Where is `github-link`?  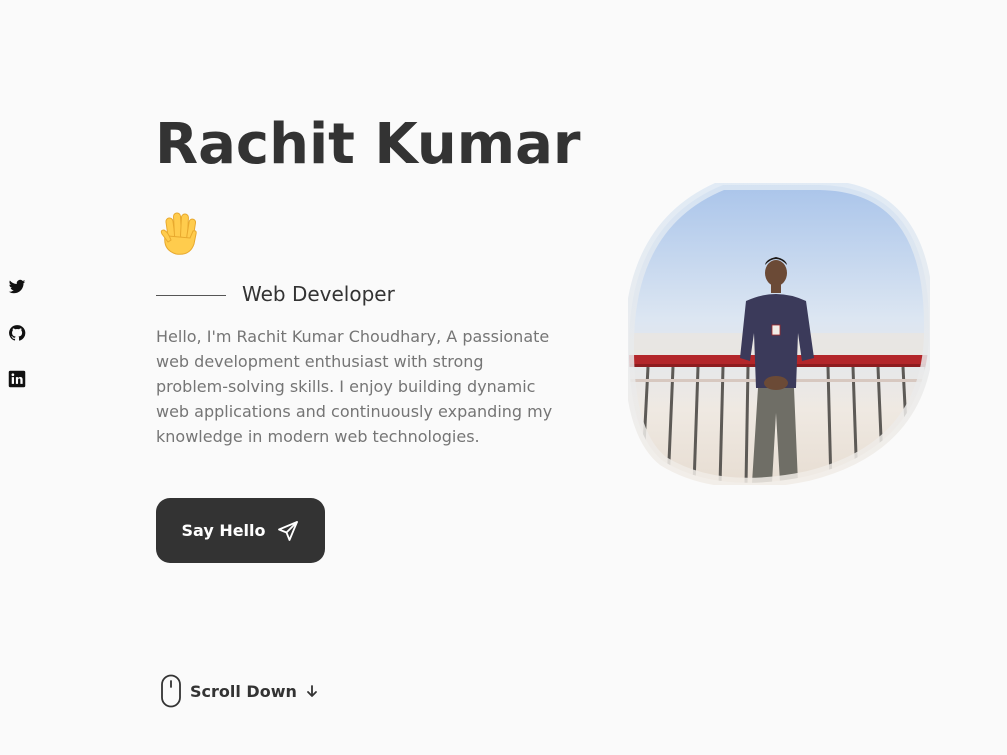
github-link is located at coordinates (18, 334).